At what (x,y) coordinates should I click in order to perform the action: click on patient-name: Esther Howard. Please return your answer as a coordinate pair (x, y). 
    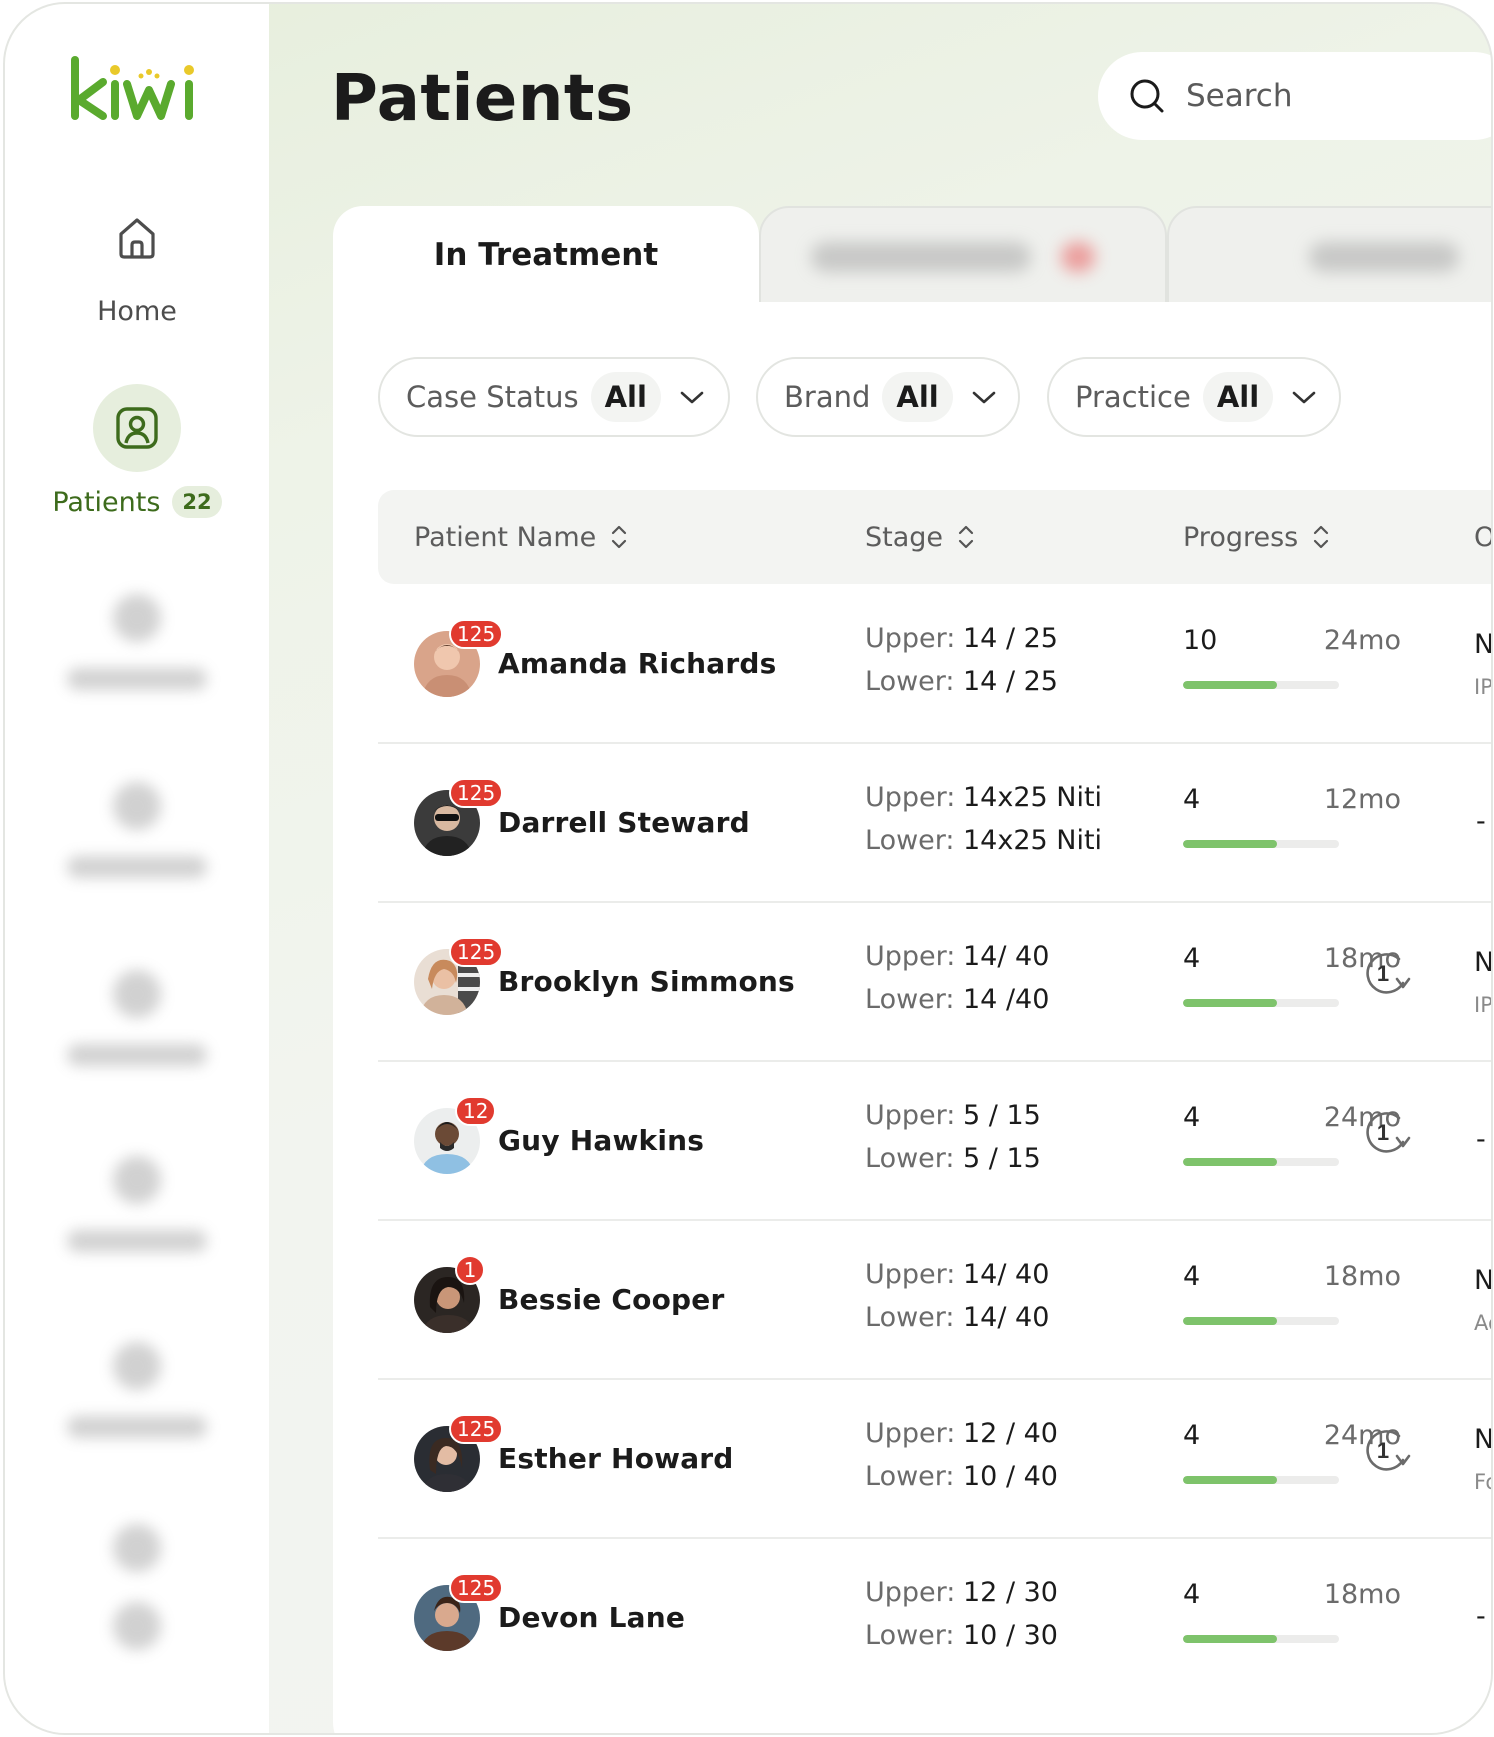
    Looking at the image, I should click on (616, 1458).